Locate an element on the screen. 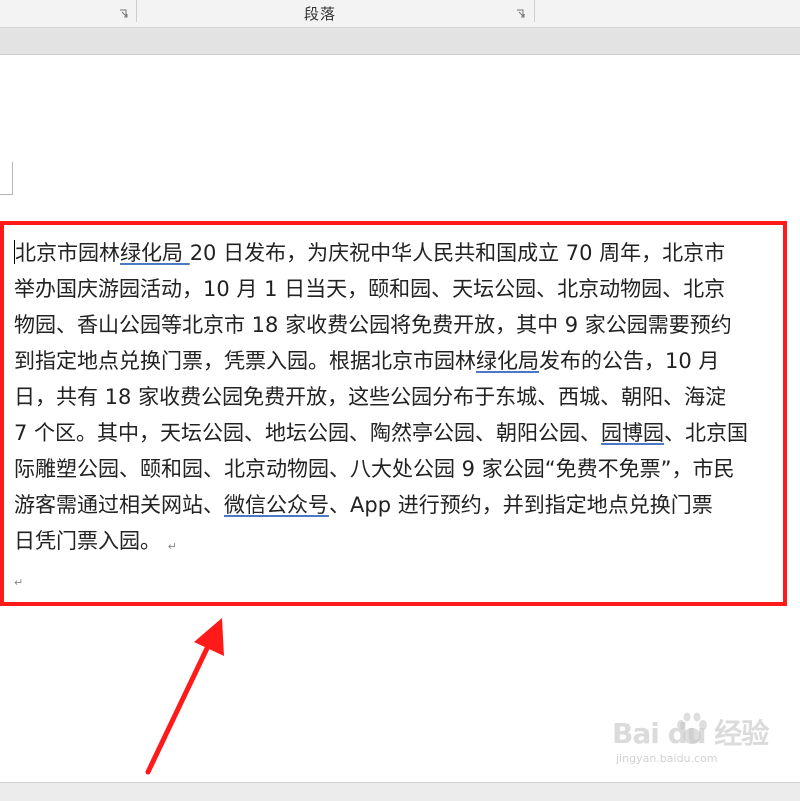 This screenshot has height=801, width=800. text-run: 、App 进行预约，并到指定地点兑换门票 is located at coordinates (521, 505).